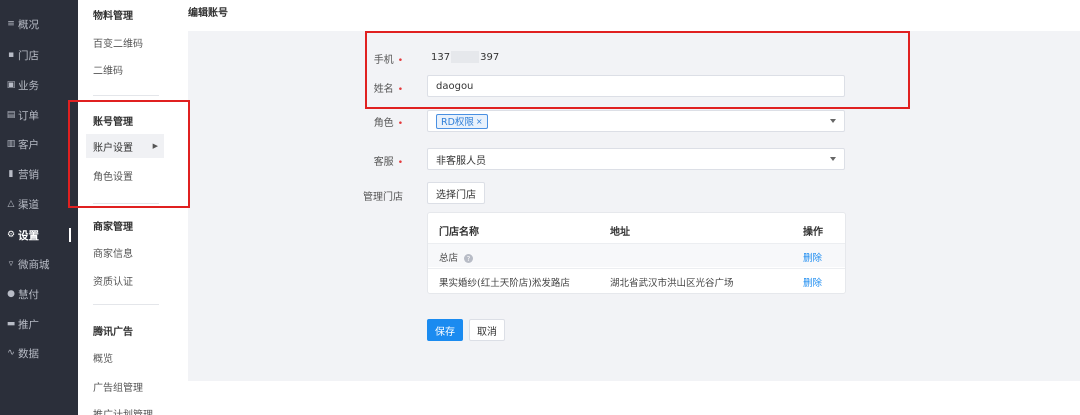 The height and width of the screenshot is (415, 1080). What do you see at coordinates (636, 159) in the screenshot?
I see `service-select: 非客服人员` at bounding box center [636, 159].